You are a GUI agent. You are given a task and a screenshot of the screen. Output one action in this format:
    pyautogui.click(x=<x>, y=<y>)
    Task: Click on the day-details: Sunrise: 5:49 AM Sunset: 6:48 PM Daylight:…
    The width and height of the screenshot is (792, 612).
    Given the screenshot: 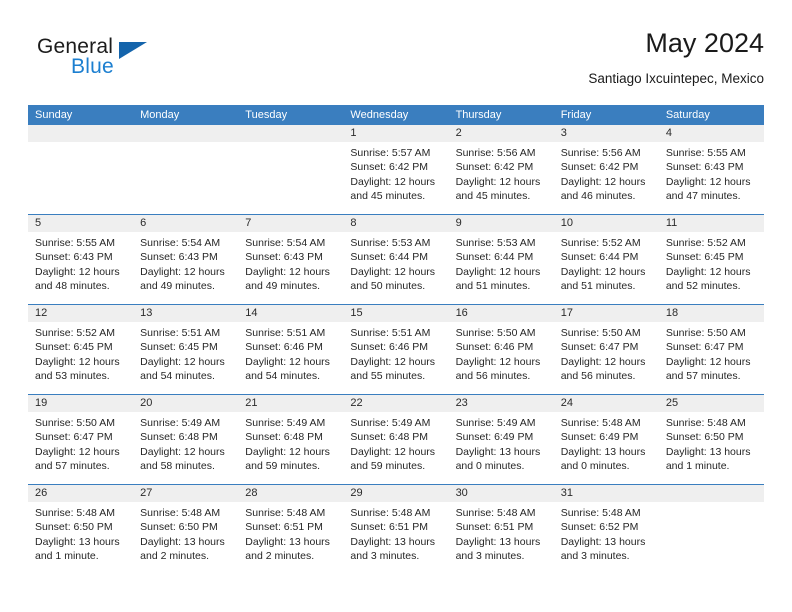 What is the action you would take?
    pyautogui.click(x=290, y=443)
    